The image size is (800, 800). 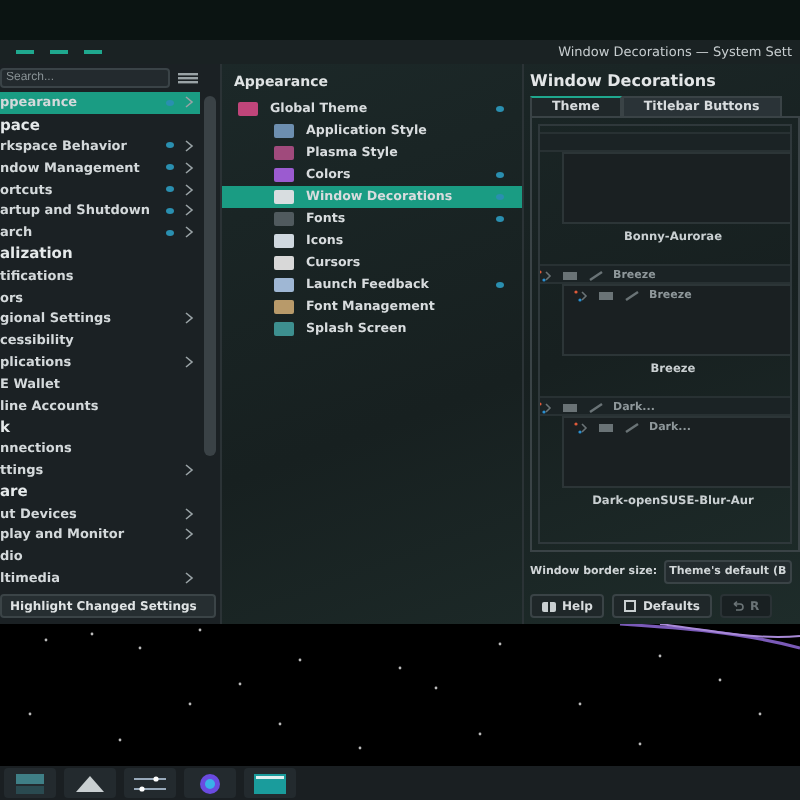 I want to click on scrollbar, so click(x=210, y=276).